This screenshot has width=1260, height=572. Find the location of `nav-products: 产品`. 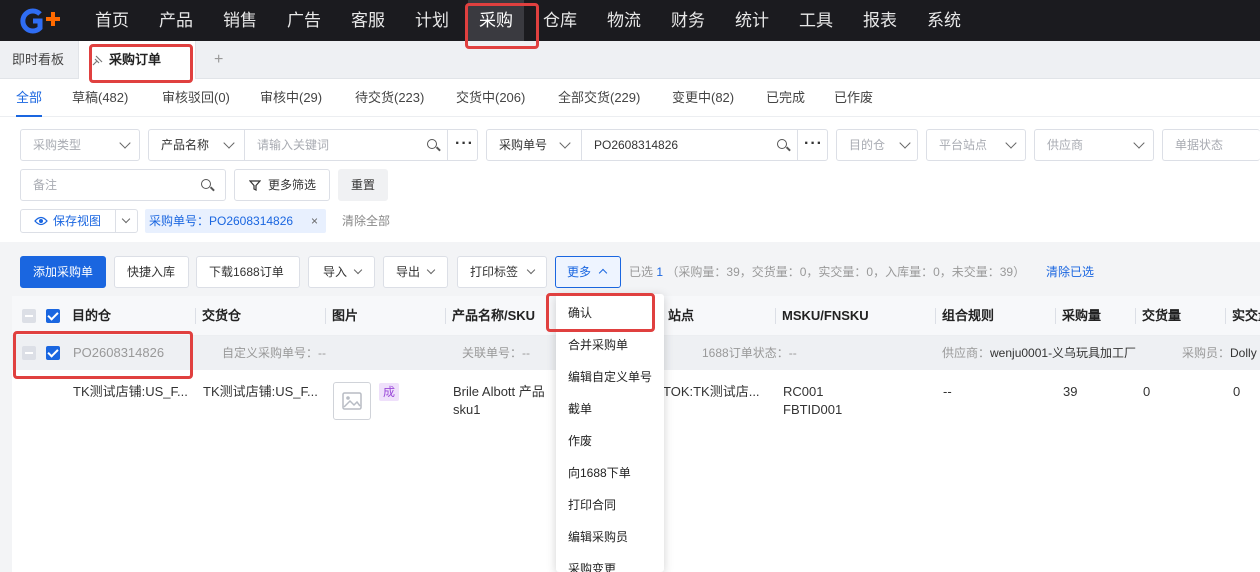

nav-products: 产品 is located at coordinates (176, 20).